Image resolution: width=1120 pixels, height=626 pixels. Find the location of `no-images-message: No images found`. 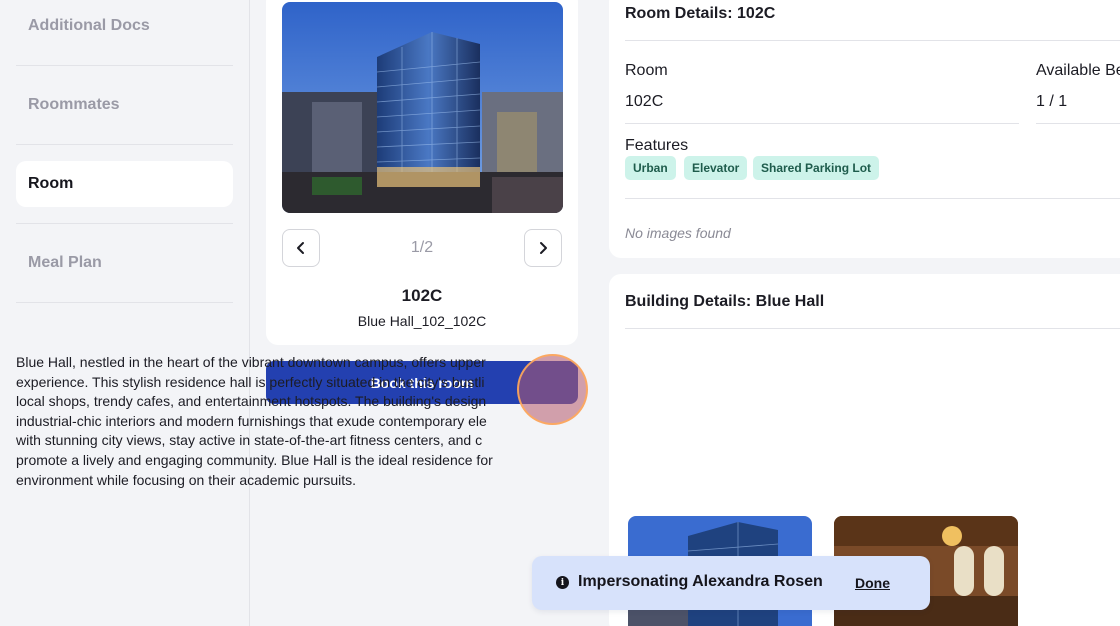

no-images-message: No images found is located at coordinates (678, 233).